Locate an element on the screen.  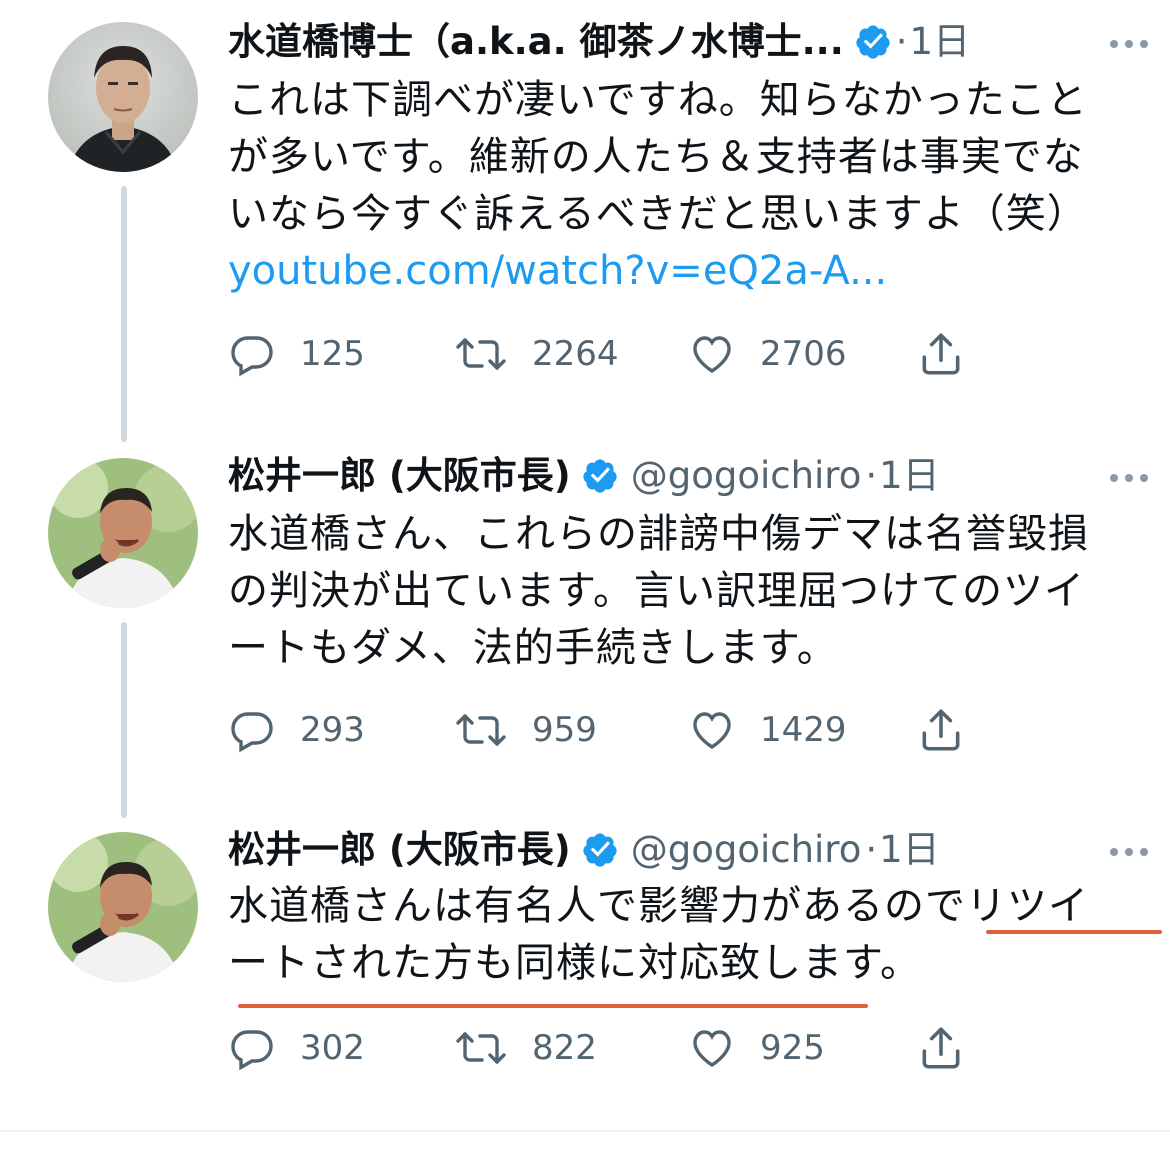
like-button: 2706 is located at coordinates (767, 354).